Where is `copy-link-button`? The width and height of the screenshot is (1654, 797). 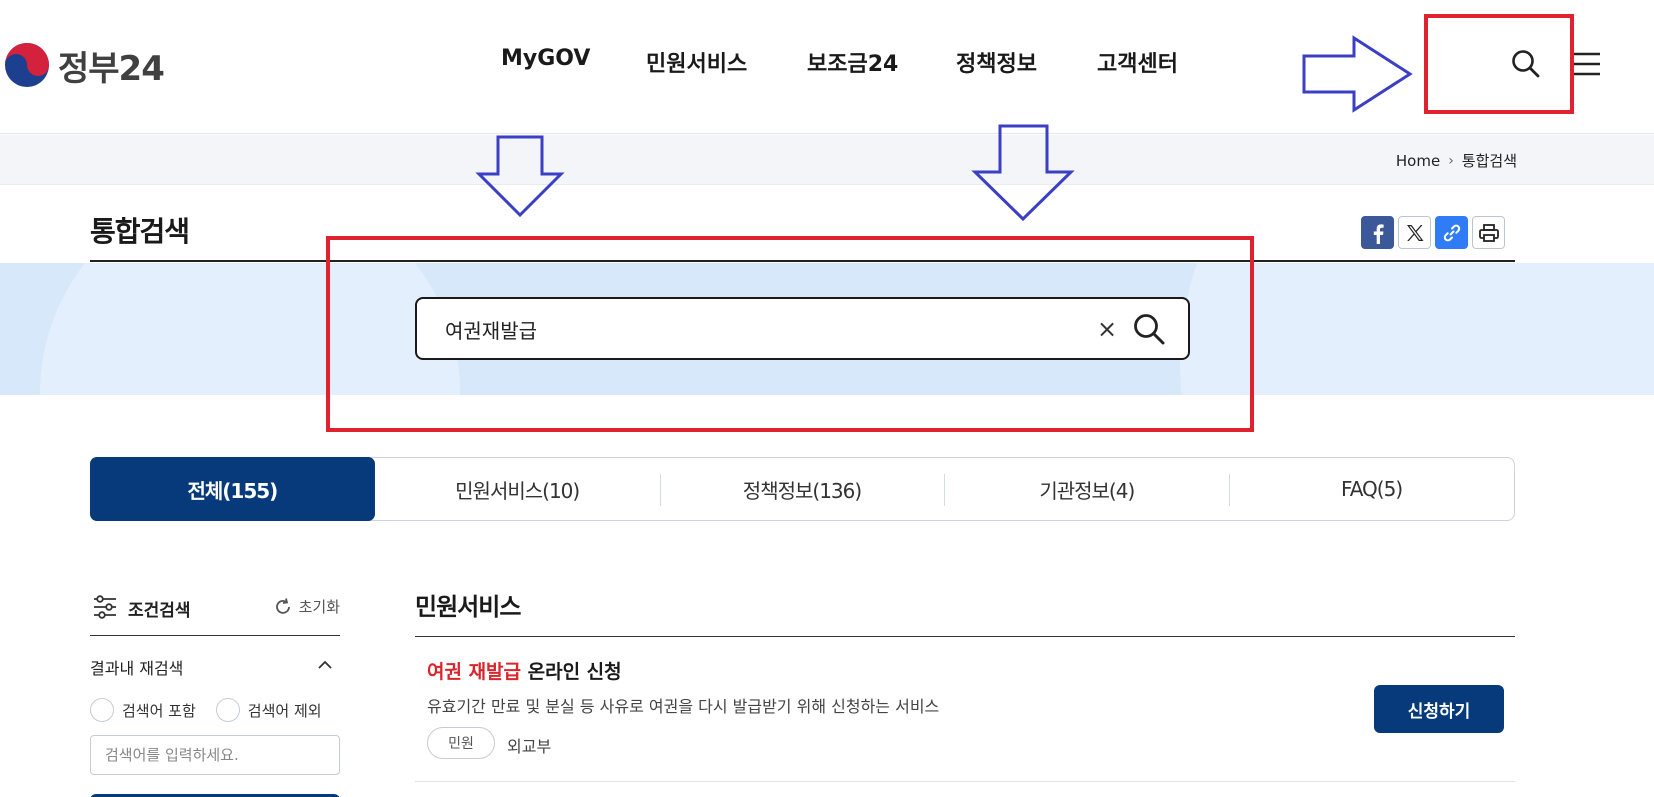 copy-link-button is located at coordinates (1451, 232).